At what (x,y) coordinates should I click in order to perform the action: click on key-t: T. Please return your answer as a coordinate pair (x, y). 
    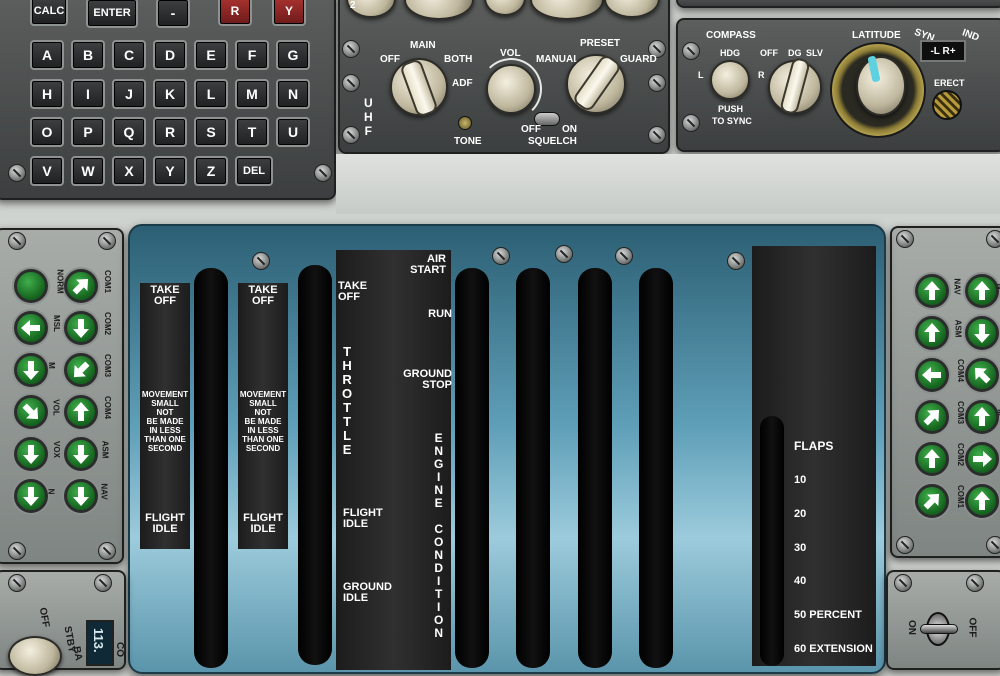
    Looking at the image, I should click on (252, 132).